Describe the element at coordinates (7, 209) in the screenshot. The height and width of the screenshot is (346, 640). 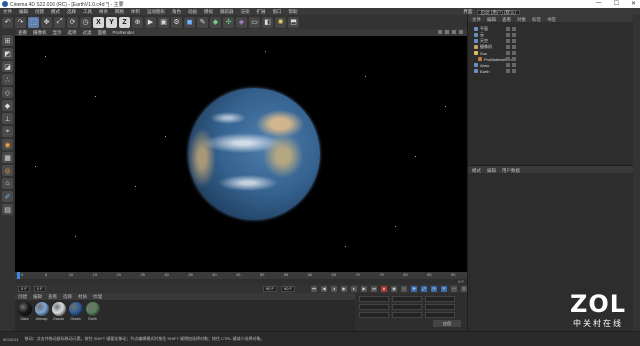
I see `grid-icon: ▤` at that location.